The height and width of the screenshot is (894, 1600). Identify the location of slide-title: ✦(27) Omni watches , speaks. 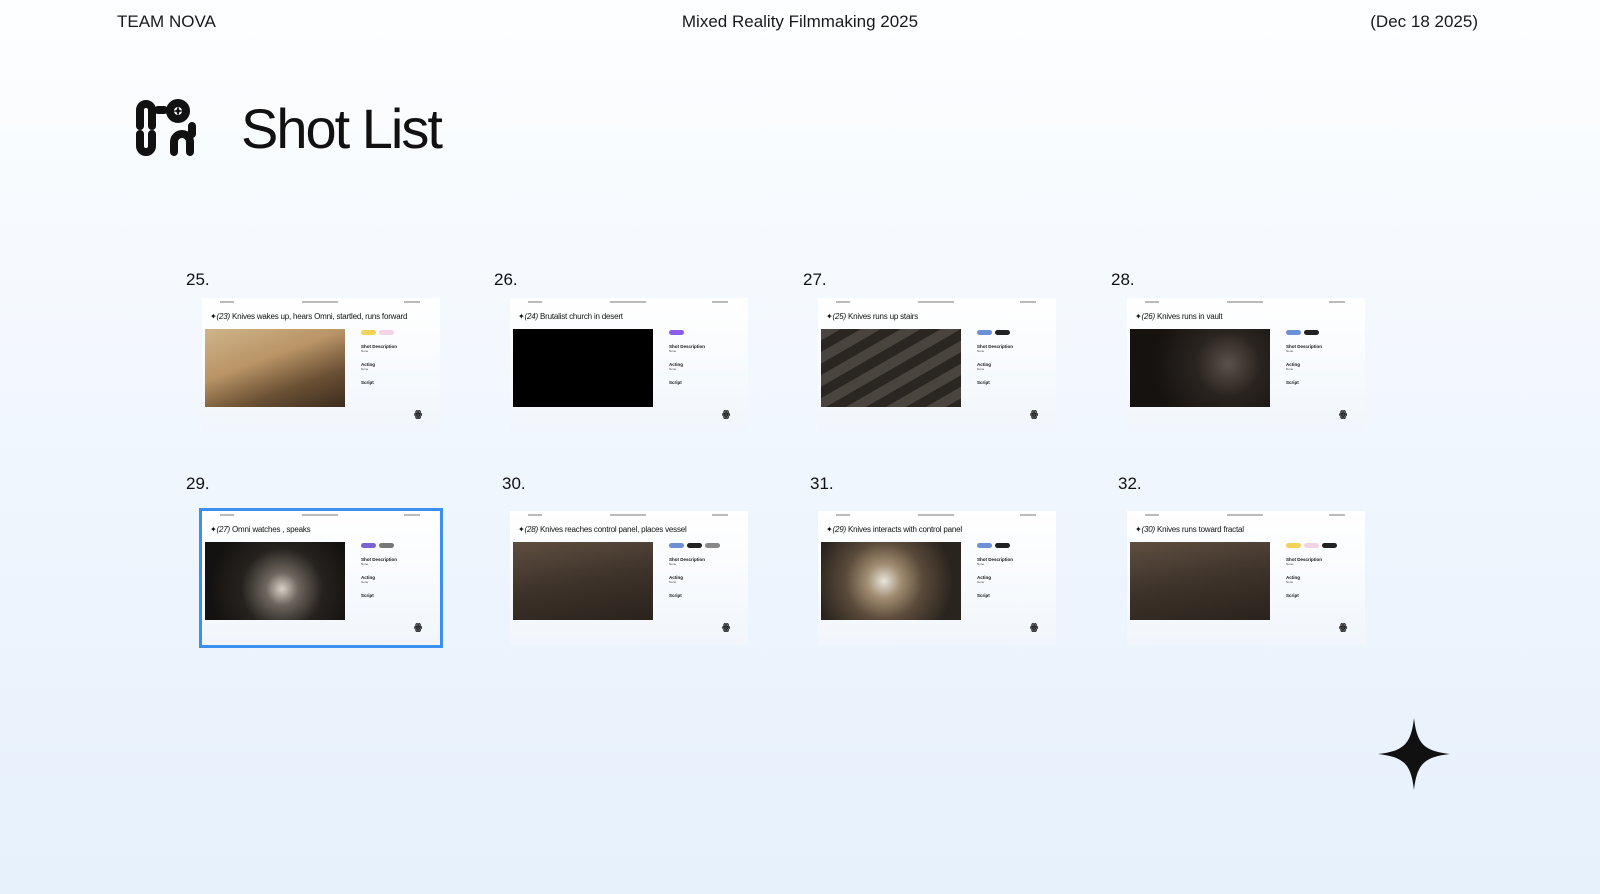
(260, 529).